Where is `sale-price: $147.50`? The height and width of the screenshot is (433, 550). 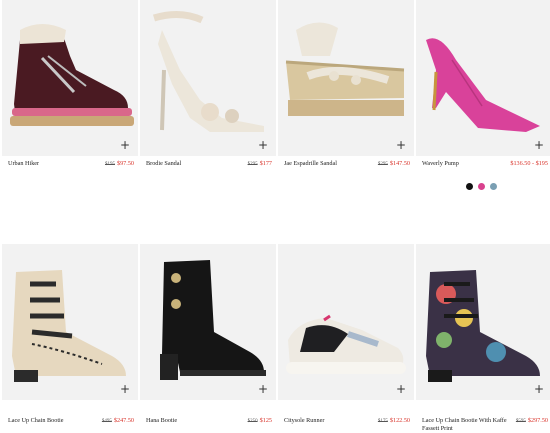
sale-price: $147.50 is located at coordinates (399, 163).